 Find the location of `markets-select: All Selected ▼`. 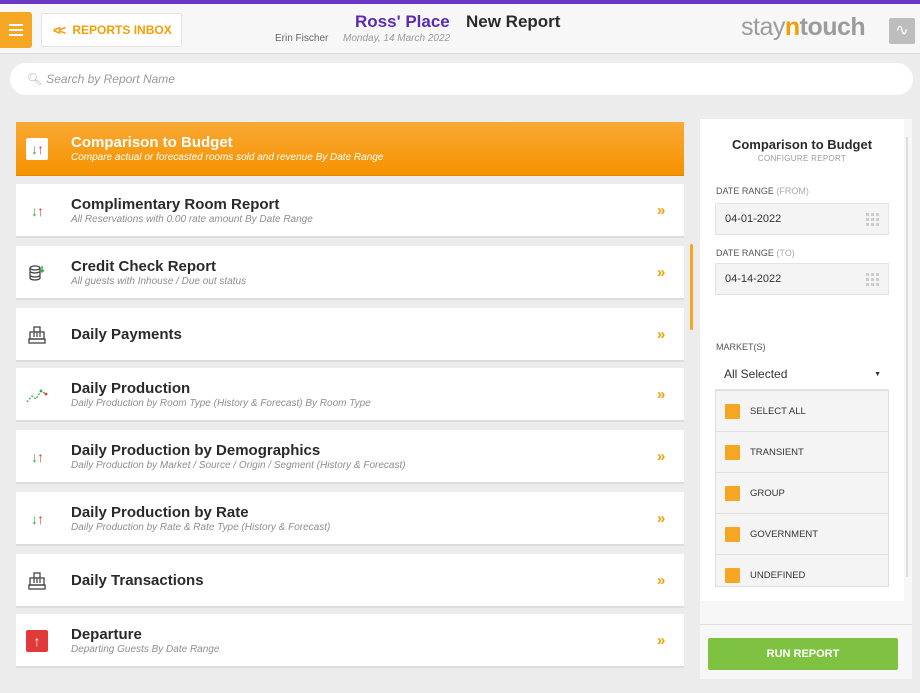

markets-select: All Selected ▼ is located at coordinates (802, 374).